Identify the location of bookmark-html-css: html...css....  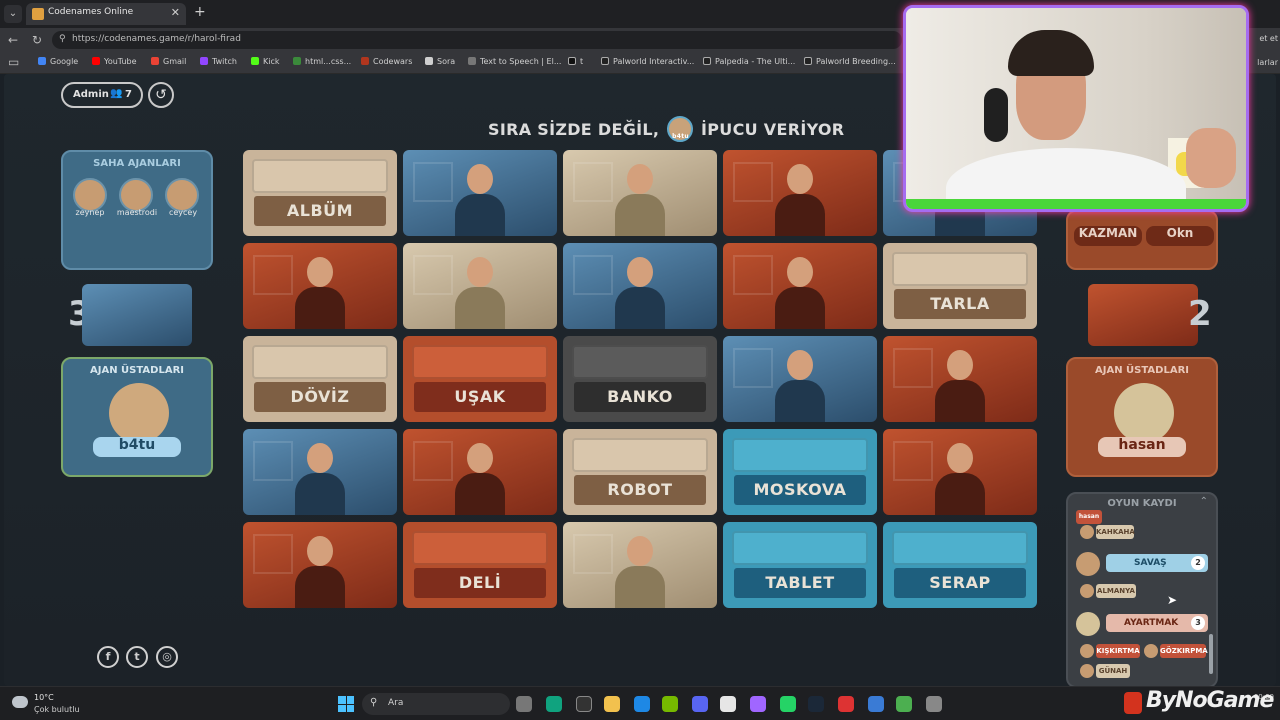
(322, 61).